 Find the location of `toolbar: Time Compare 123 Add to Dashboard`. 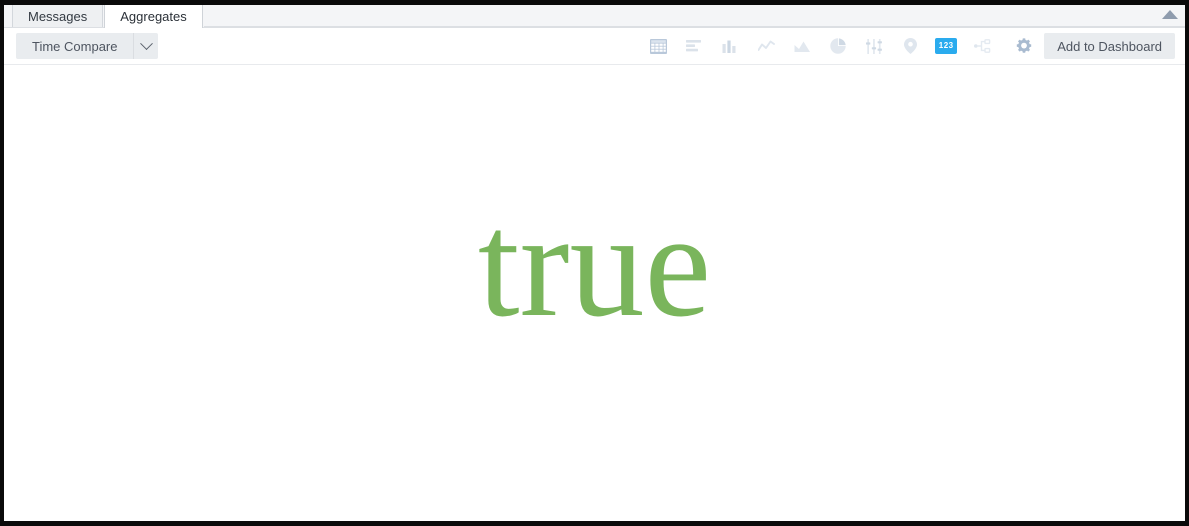

toolbar: Time Compare 123 Add to Dashboard is located at coordinates (594, 46).